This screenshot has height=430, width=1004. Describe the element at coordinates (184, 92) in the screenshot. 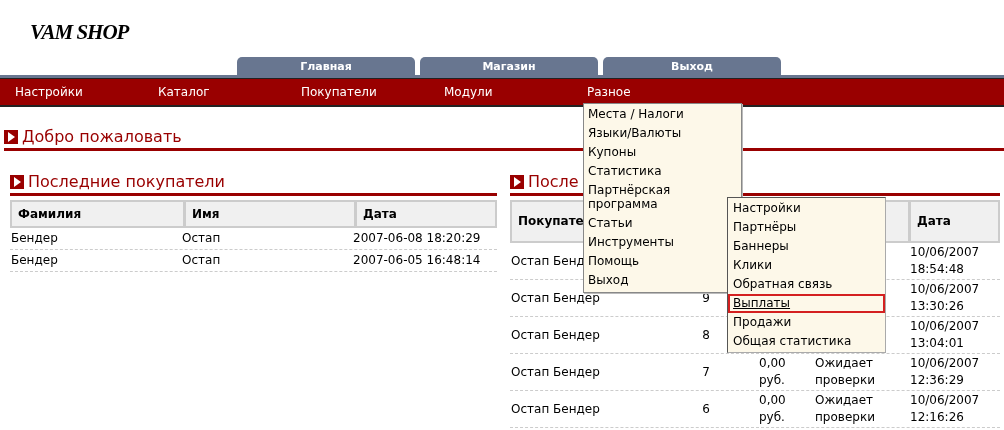

I see `nav-item: Каталог` at that location.